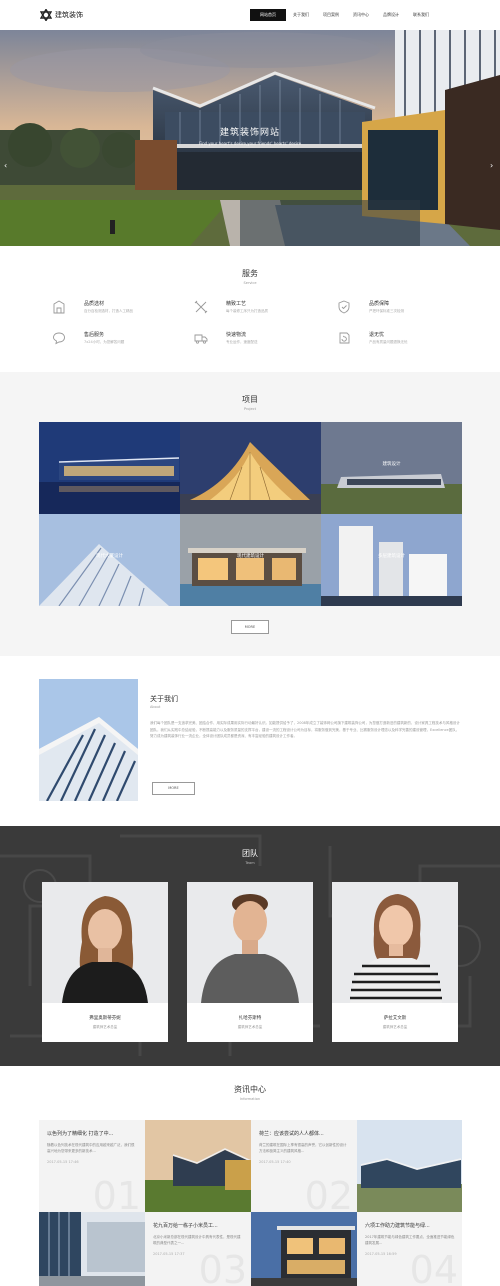  What do you see at coordinates (250, 556) in the screenshot?
I see `project-label: 现代建筑设计` at bounding box center [250, 556].